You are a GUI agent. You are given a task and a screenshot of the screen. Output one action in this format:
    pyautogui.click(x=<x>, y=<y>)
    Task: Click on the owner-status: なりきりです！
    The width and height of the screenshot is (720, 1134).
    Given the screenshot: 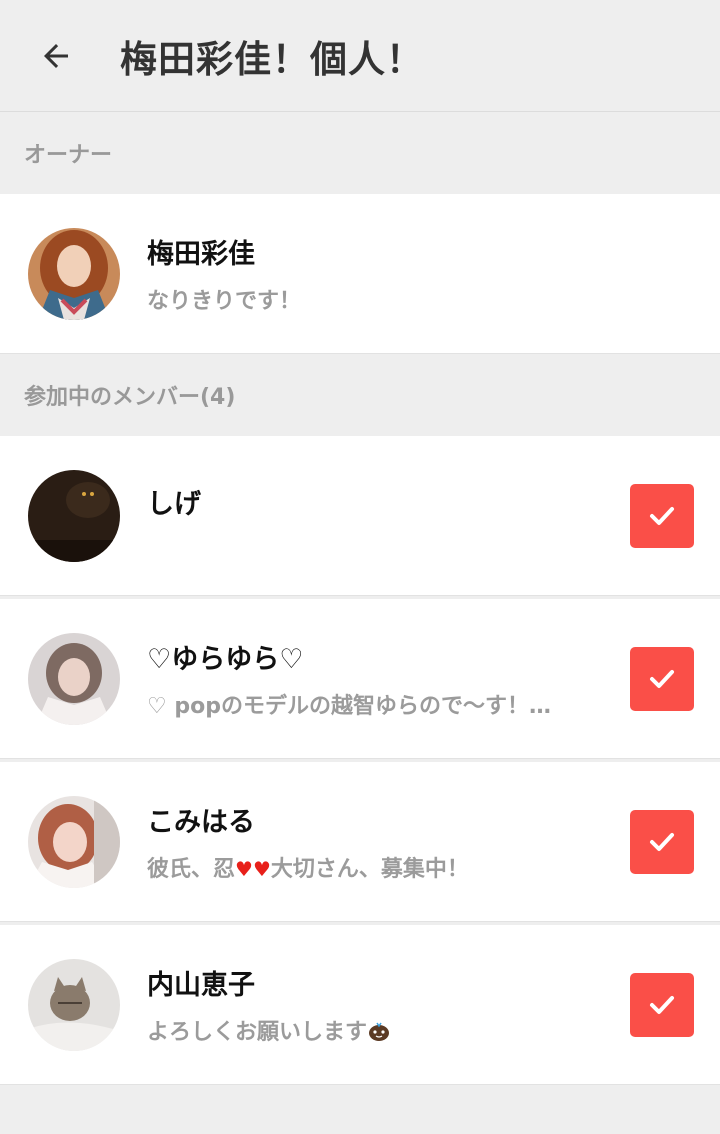 What is the action you would take?
    pyautogui.click(x=224, y=301)
    